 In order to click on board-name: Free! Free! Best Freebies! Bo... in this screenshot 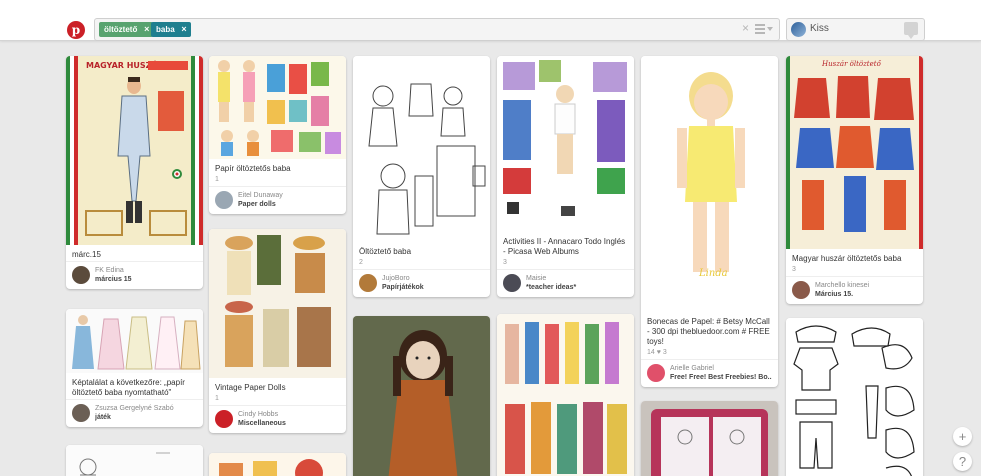, I will do `click(721, 377)`.